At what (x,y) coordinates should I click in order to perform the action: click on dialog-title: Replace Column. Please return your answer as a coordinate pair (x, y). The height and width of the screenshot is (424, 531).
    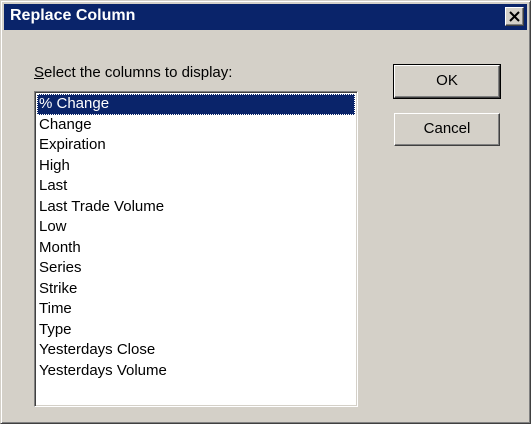
    Looking at the image, I should click on (73, 15).